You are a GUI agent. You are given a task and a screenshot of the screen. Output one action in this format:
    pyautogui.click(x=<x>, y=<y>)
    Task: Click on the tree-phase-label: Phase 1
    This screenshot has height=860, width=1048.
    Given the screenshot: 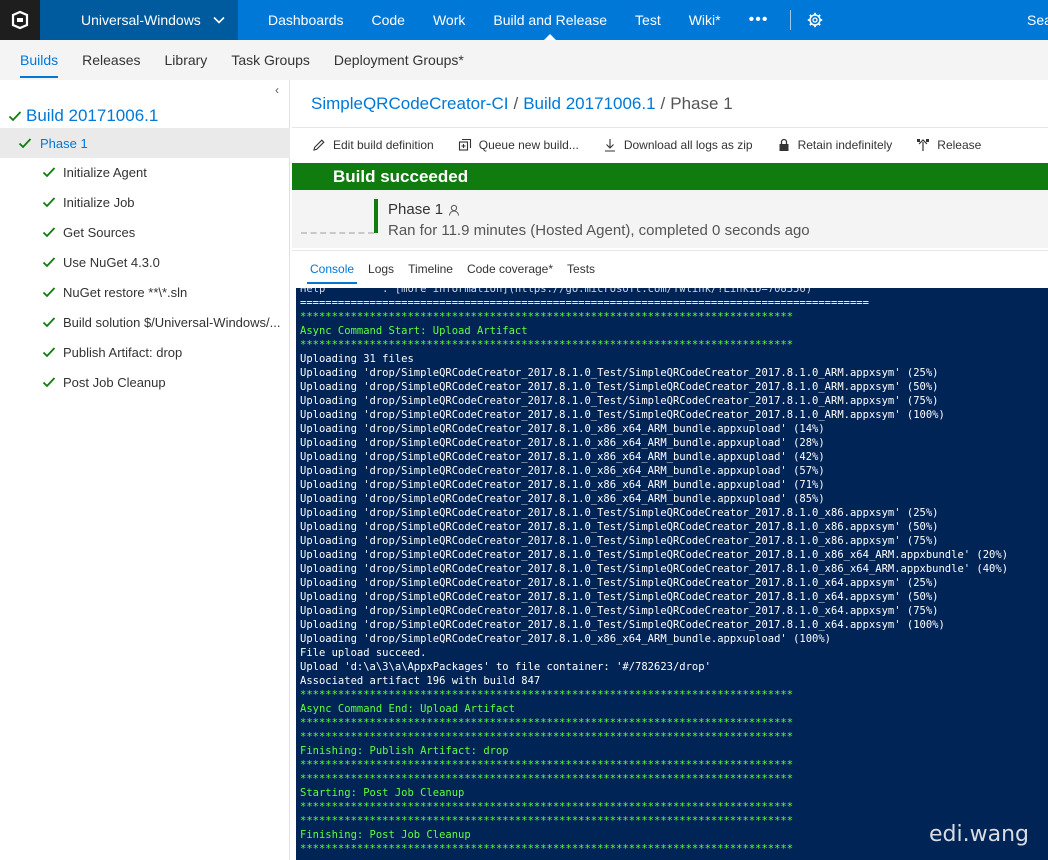 What is the action you would take?
    pyautogui.click(x=64, y=143)
    